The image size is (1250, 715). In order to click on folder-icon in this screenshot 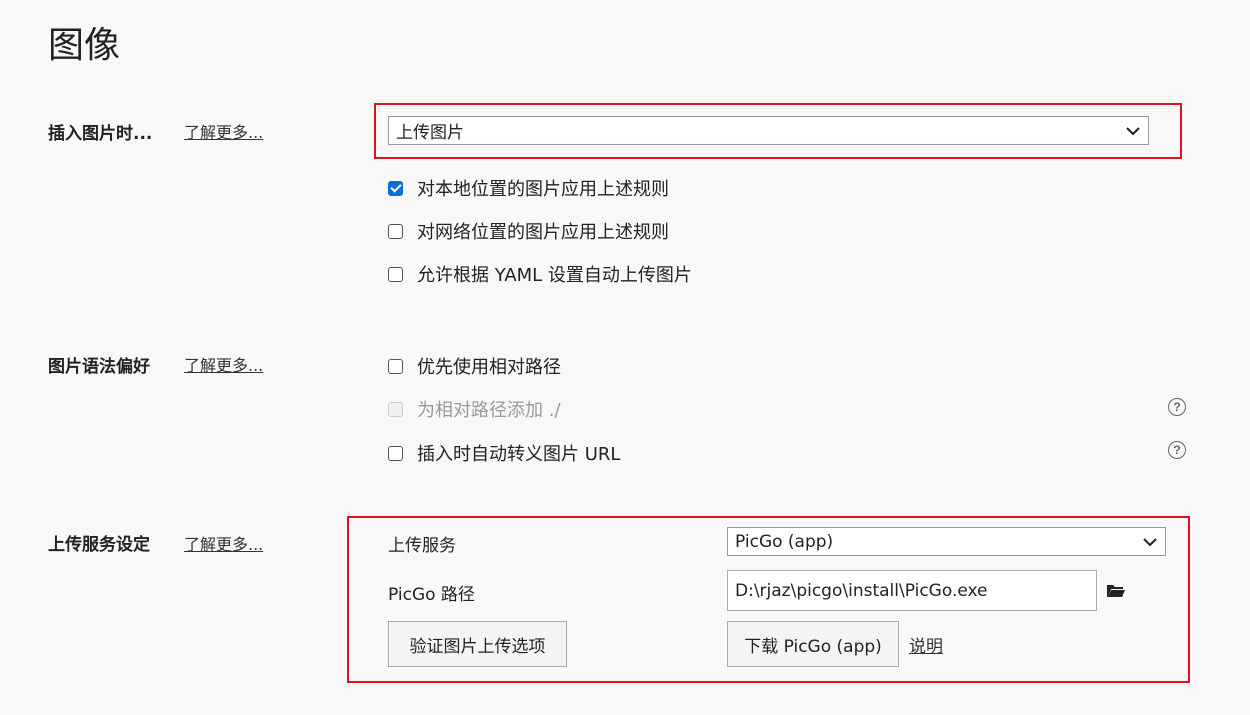, I will do `click(1116, 591)`.